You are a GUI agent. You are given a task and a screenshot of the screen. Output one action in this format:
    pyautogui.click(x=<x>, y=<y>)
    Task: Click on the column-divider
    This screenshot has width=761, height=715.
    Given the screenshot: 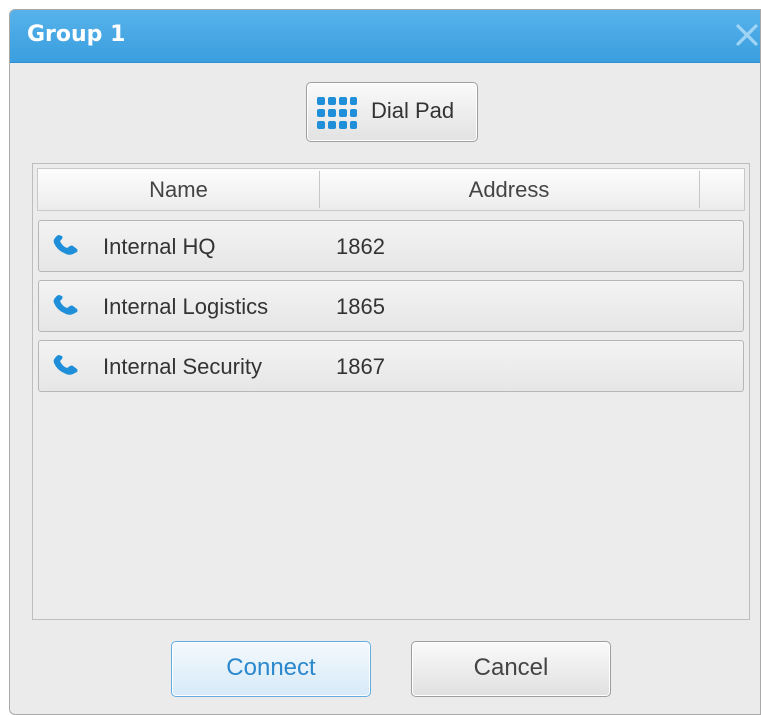 What is the action you would take?
    pyautogui.click(x=699, y=189)
    